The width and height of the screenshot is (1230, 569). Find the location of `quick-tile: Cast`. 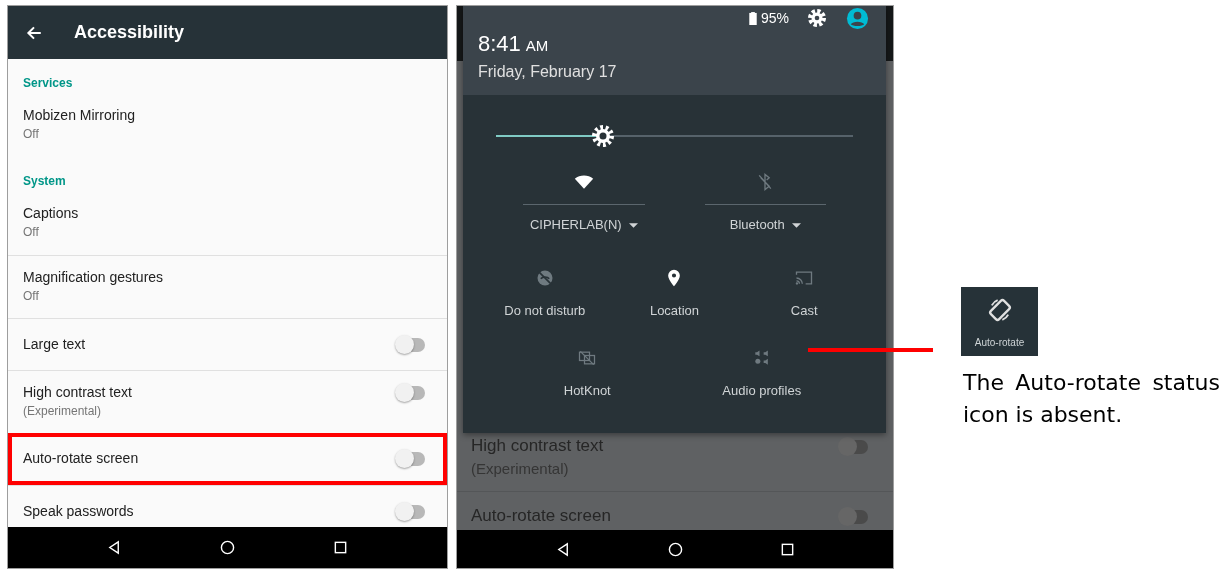

quick-tile: Cast is located at coordinates (804, 293).